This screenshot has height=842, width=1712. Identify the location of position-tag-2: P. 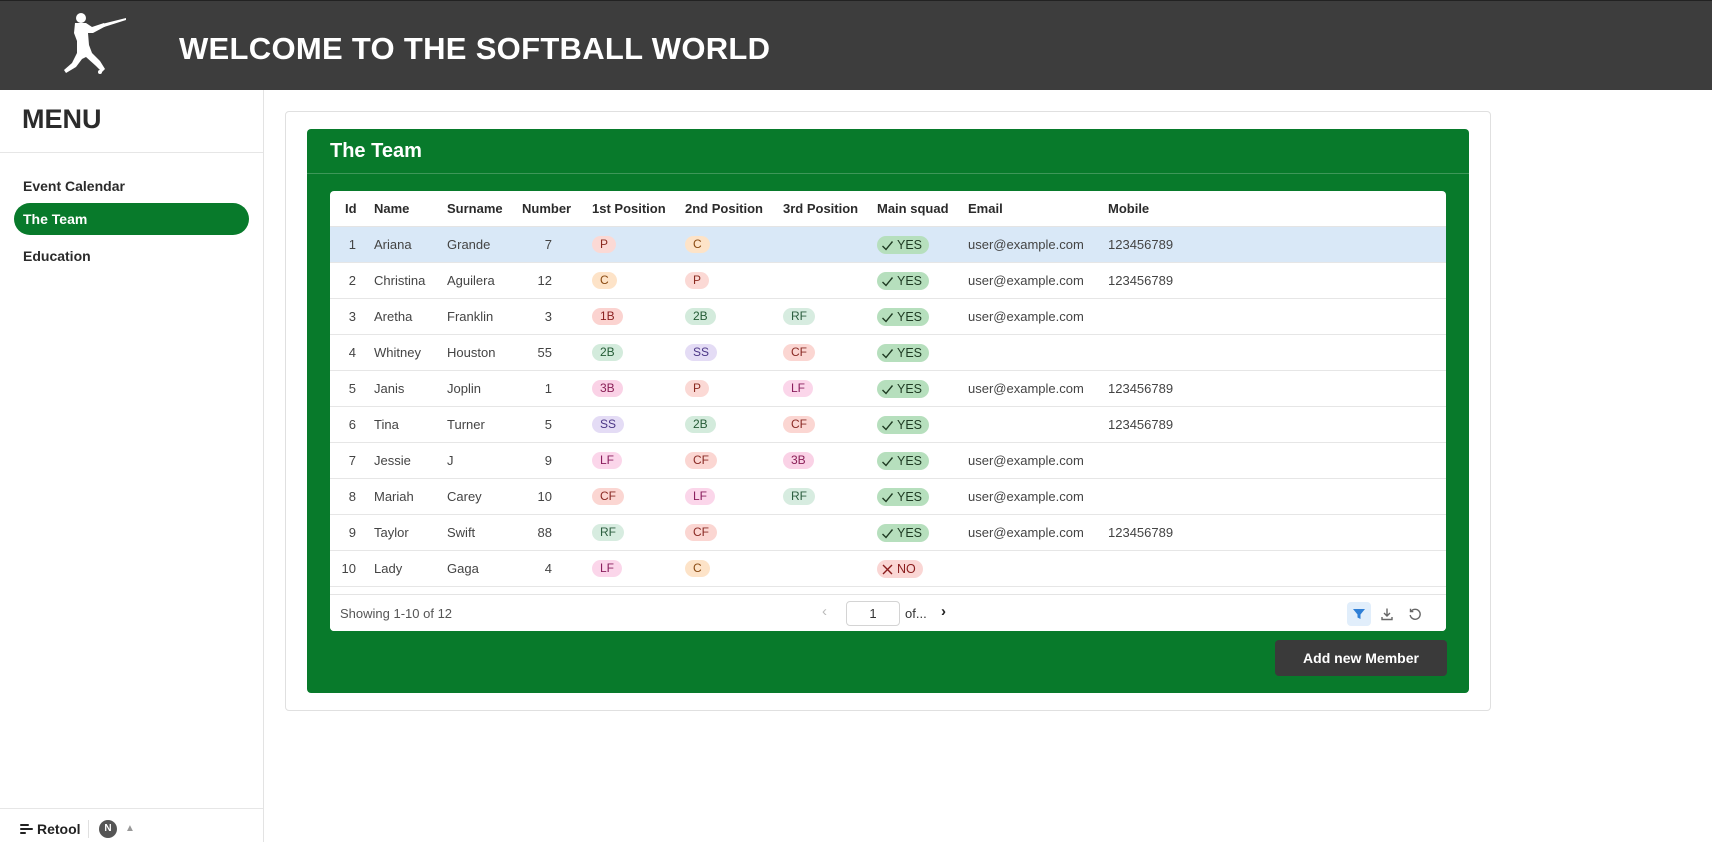
(697, 280).